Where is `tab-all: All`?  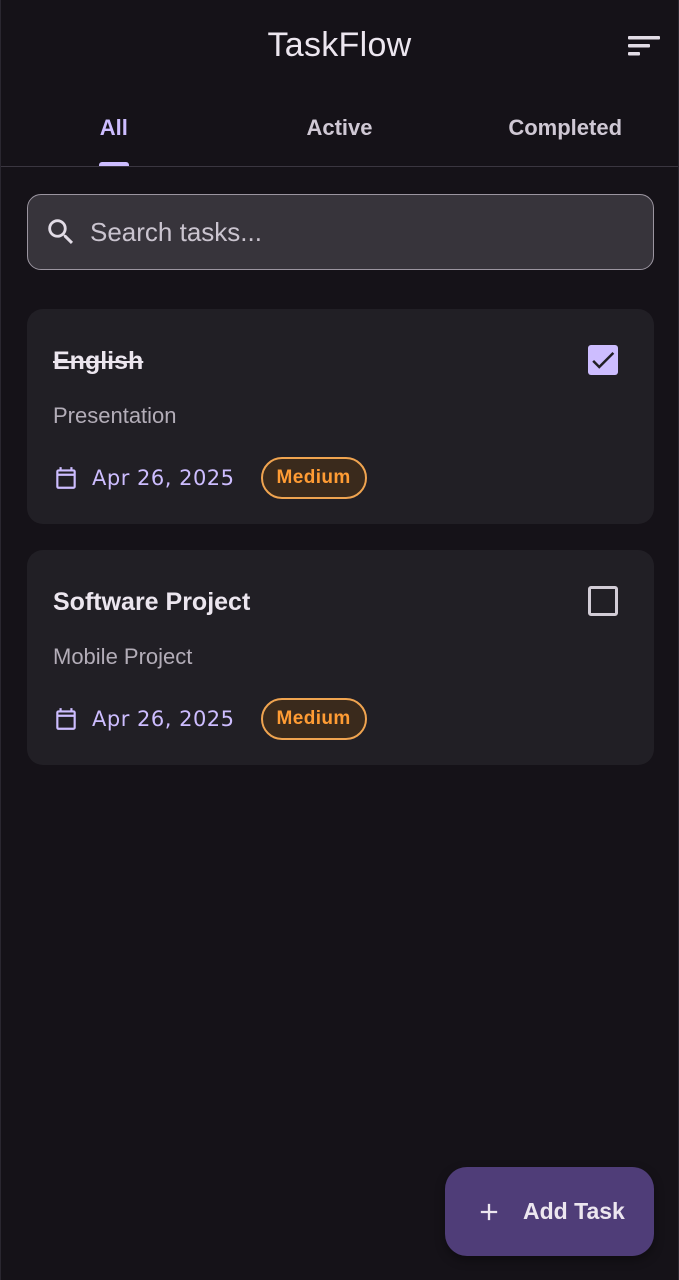
tab-all: All is located at coordinates (114, 129).